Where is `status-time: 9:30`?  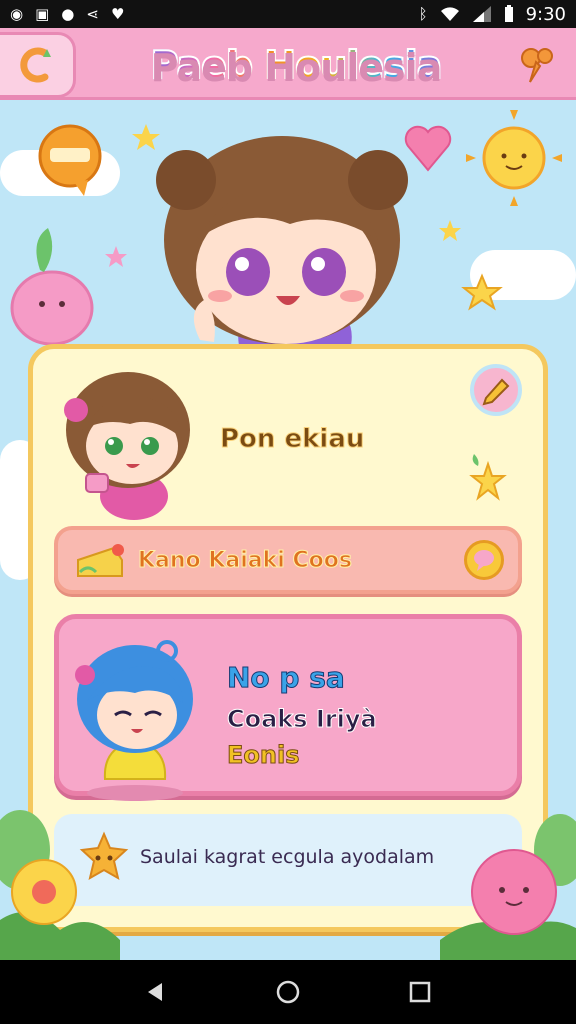
status-time: 9:30 is located at coordinates (545, 14).